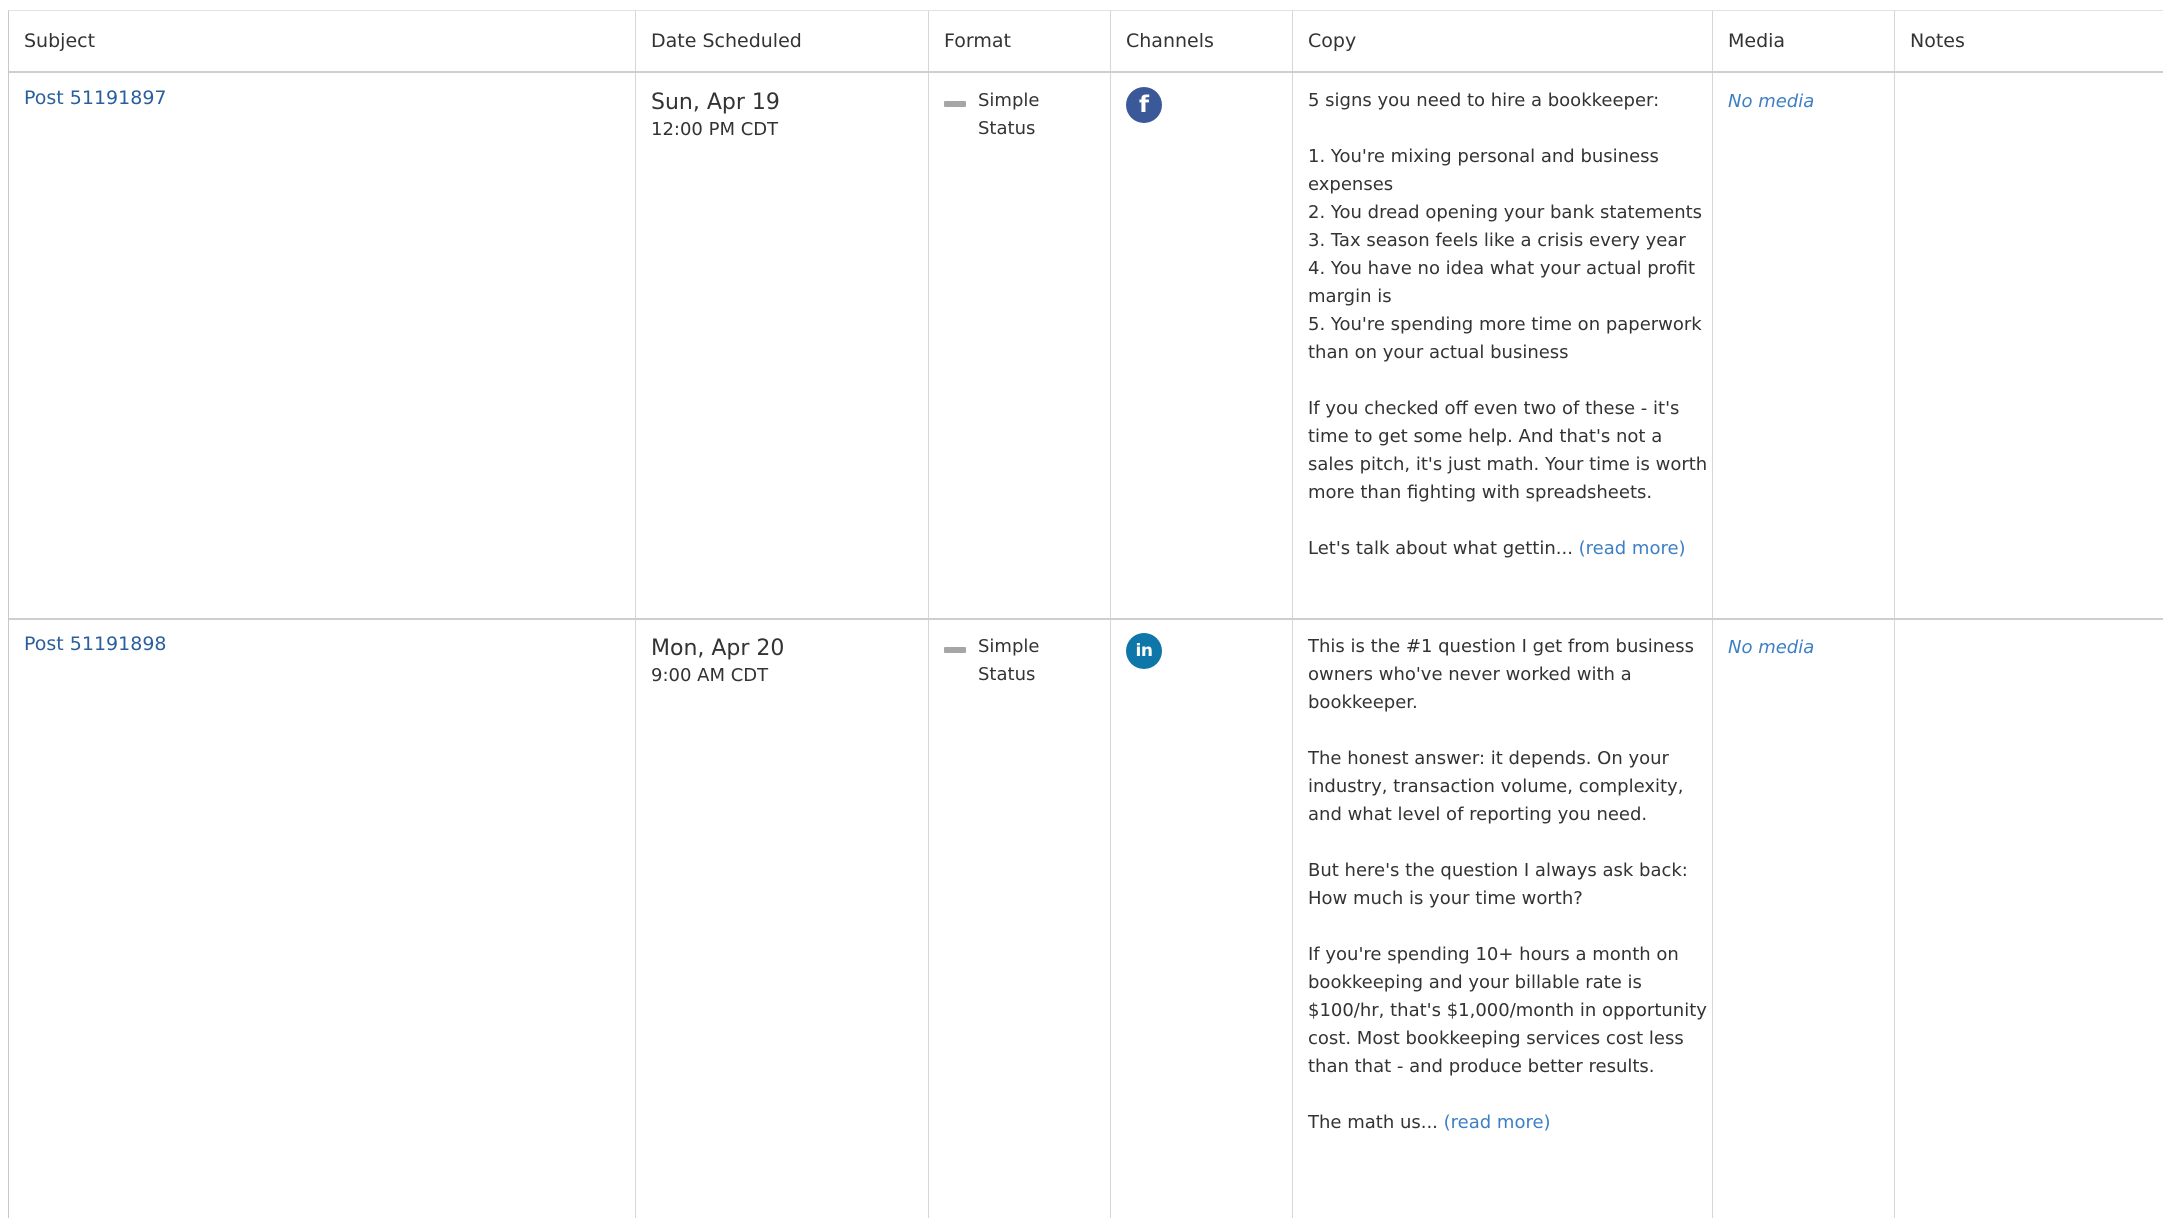  Describe the element at coordinates (1749, 41) in the screenshot. I see `column-header-media: Media` at that location.